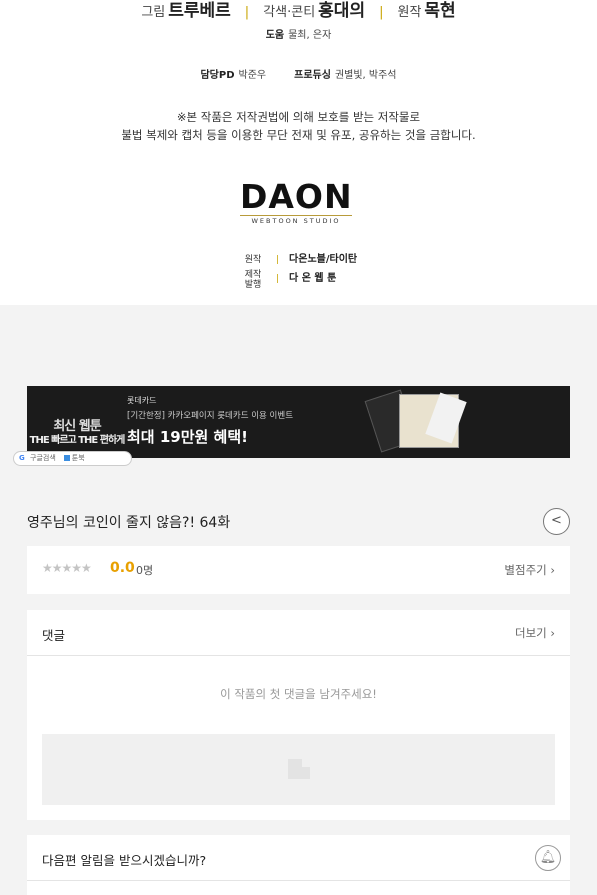 The height and width of the screenshot is (895, 597). Describe the element at coordinates (78, 458) in the screenshot. I see `toonbook-label: 툰북` at that location.